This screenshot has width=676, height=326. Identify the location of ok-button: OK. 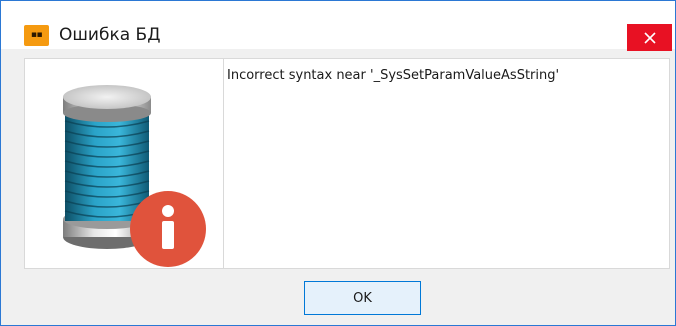
(362, 298).